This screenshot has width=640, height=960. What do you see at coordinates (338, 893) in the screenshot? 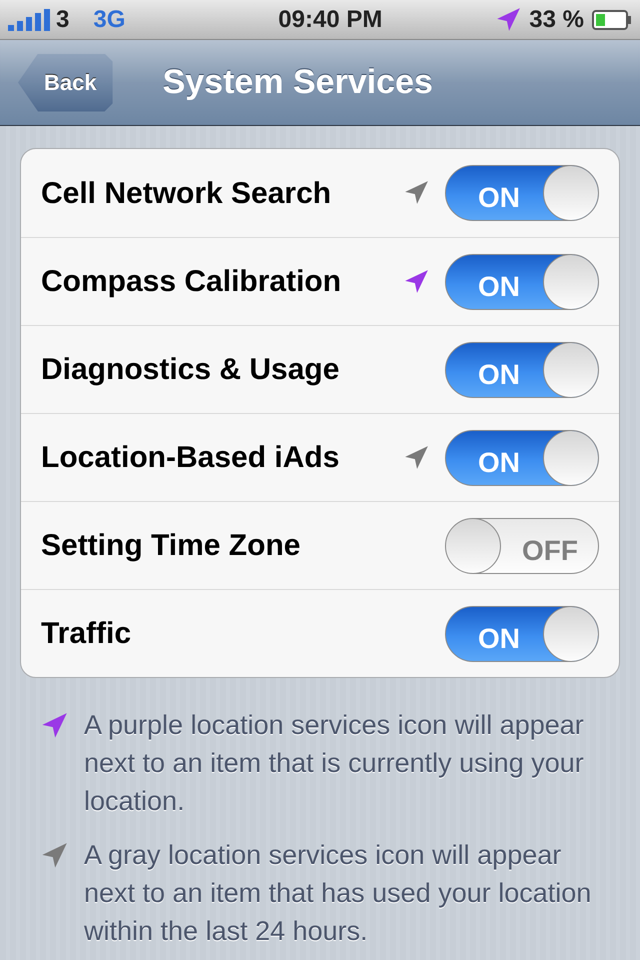
I see `footnote-text: A gray location services icon will appear next to an item that has used your location within the last 24 hours.` at bounding box center [338, 893].